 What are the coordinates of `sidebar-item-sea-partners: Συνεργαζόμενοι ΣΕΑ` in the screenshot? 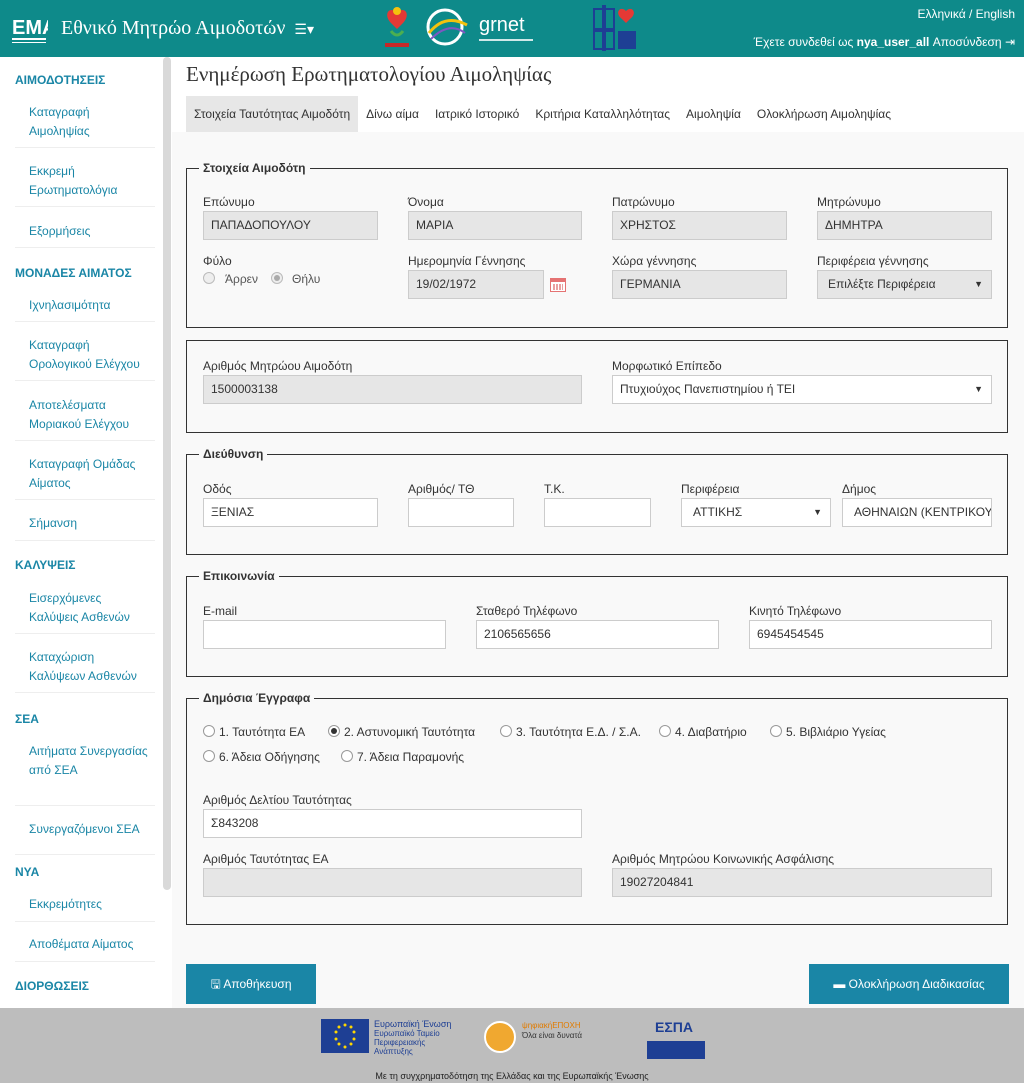 It's located at (90, 829).